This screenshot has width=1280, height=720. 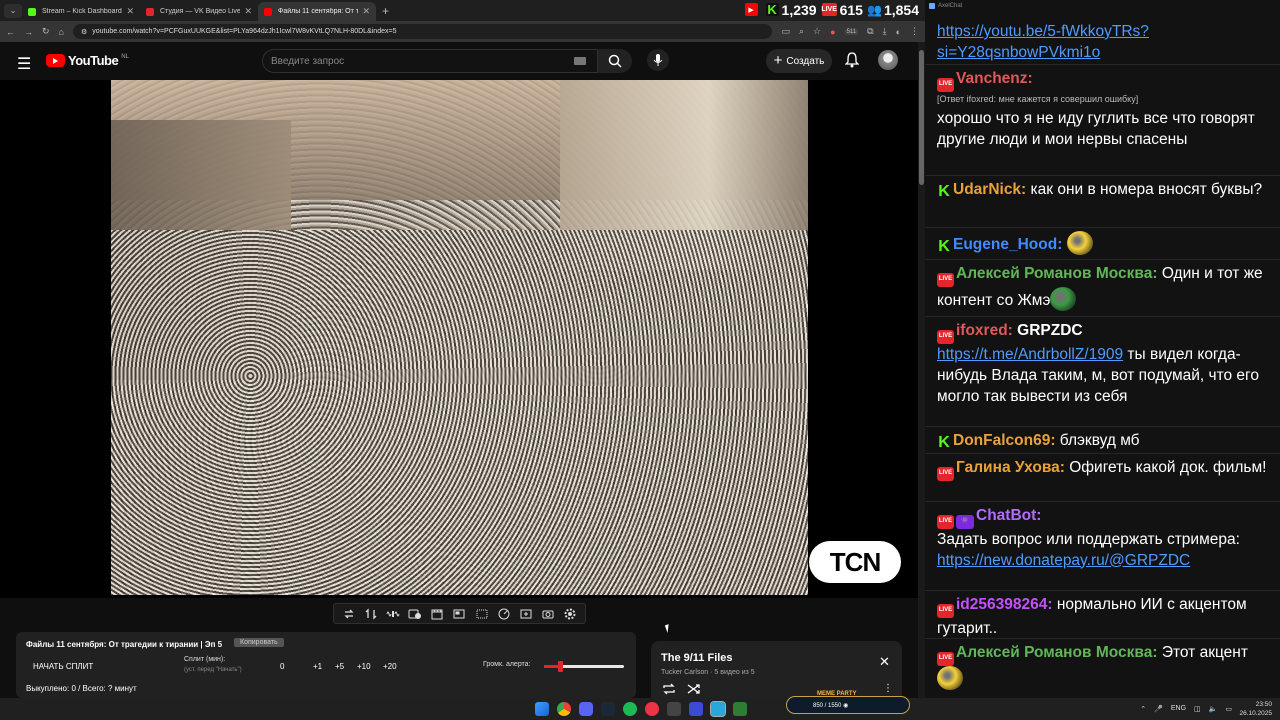 I want to click on language-indicator: ENG, so click(x=1178, y=709).